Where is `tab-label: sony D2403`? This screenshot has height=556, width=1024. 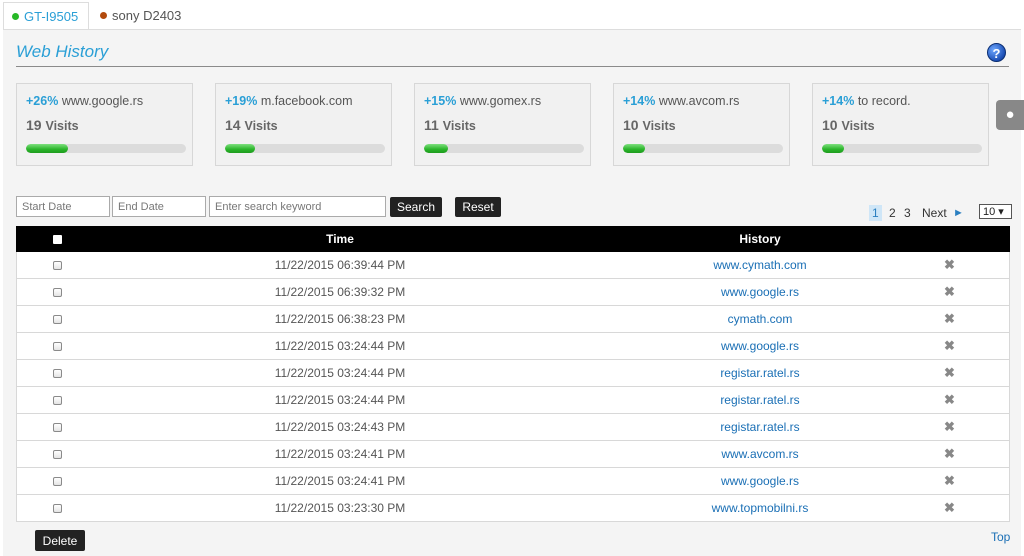 tab-label: sony D2403 is located at coordinates (147, 15).